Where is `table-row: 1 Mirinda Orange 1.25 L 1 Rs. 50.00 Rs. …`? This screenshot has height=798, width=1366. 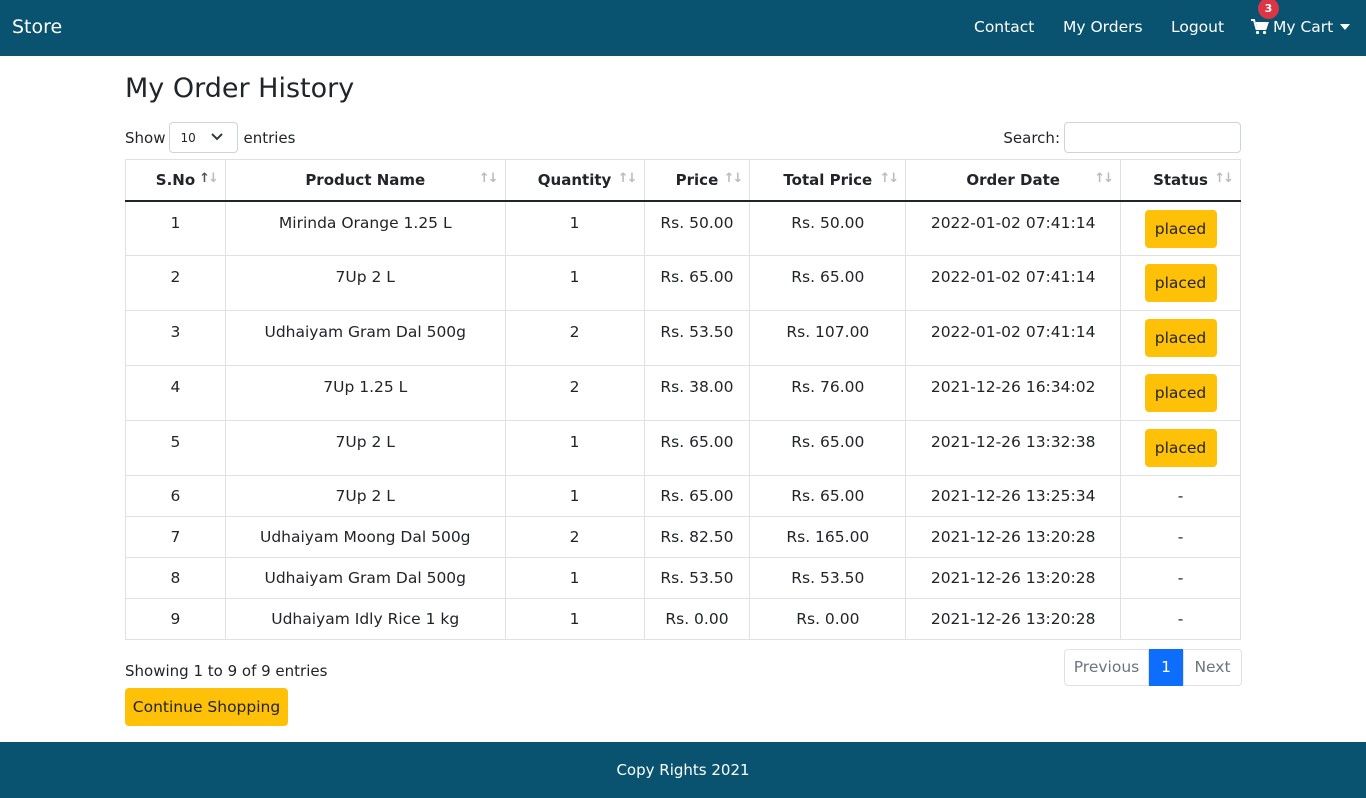 table-row: 1 Mirinda Orange 1.25 L 1 Rs. 50.00 Rs. … is located at coordinates (683, 228).